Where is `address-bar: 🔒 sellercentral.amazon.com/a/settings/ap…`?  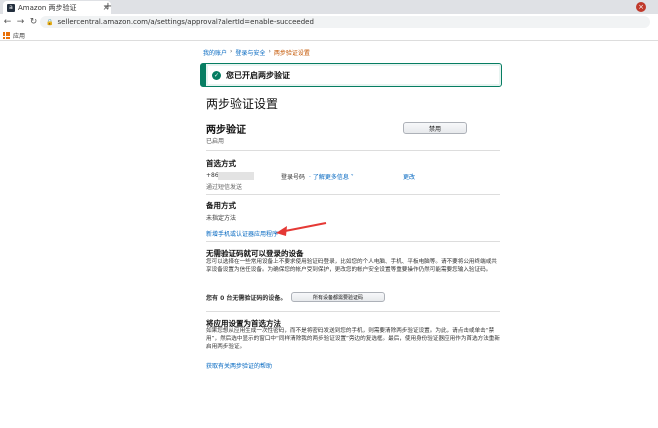
address-bar: 🔒 sellercentral.amazon.com/a/settings/ap… is located at coordinates (345, 22).